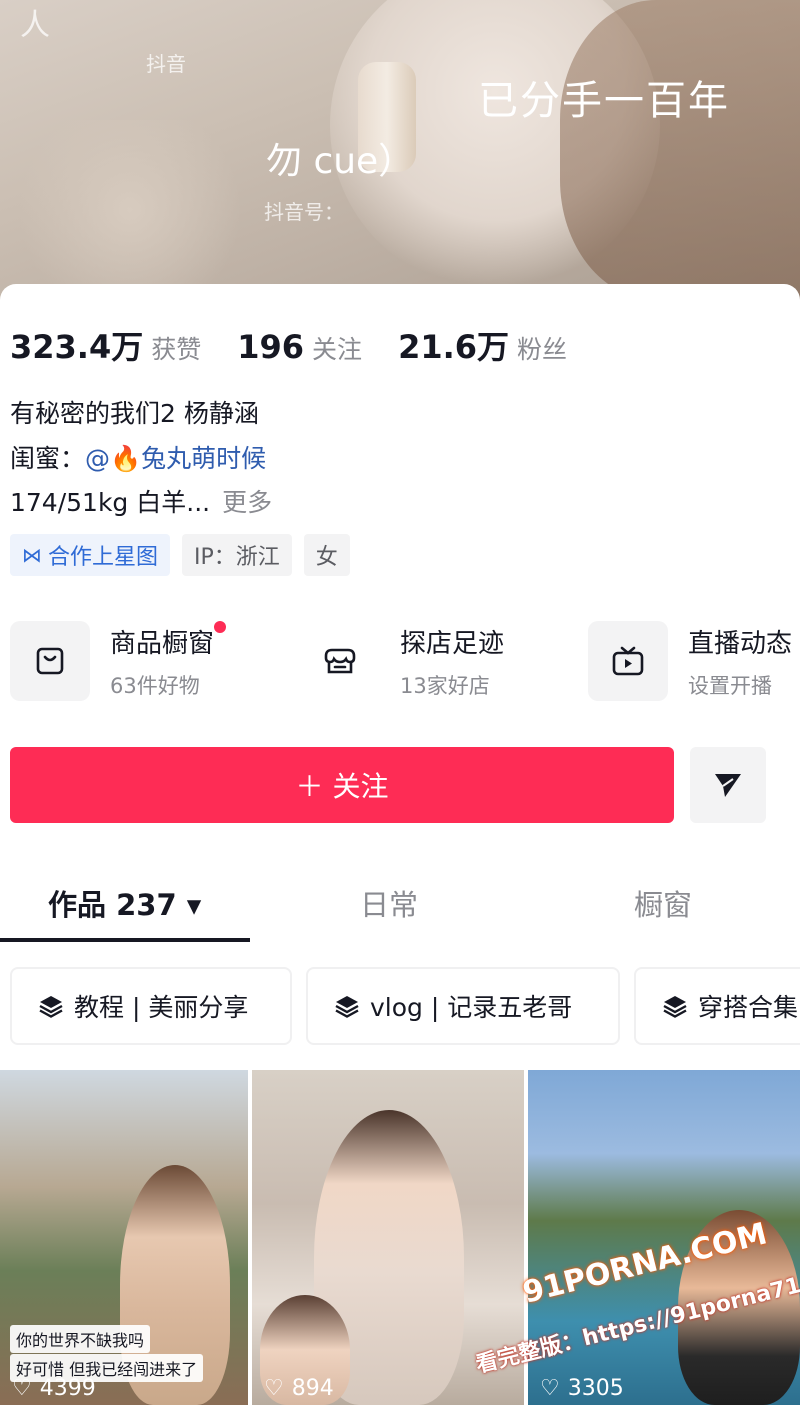 This screenshot has height=1405, width=800. I want to click on collection-vlog: vlog | 记录五老哥, so click(463, 1006).